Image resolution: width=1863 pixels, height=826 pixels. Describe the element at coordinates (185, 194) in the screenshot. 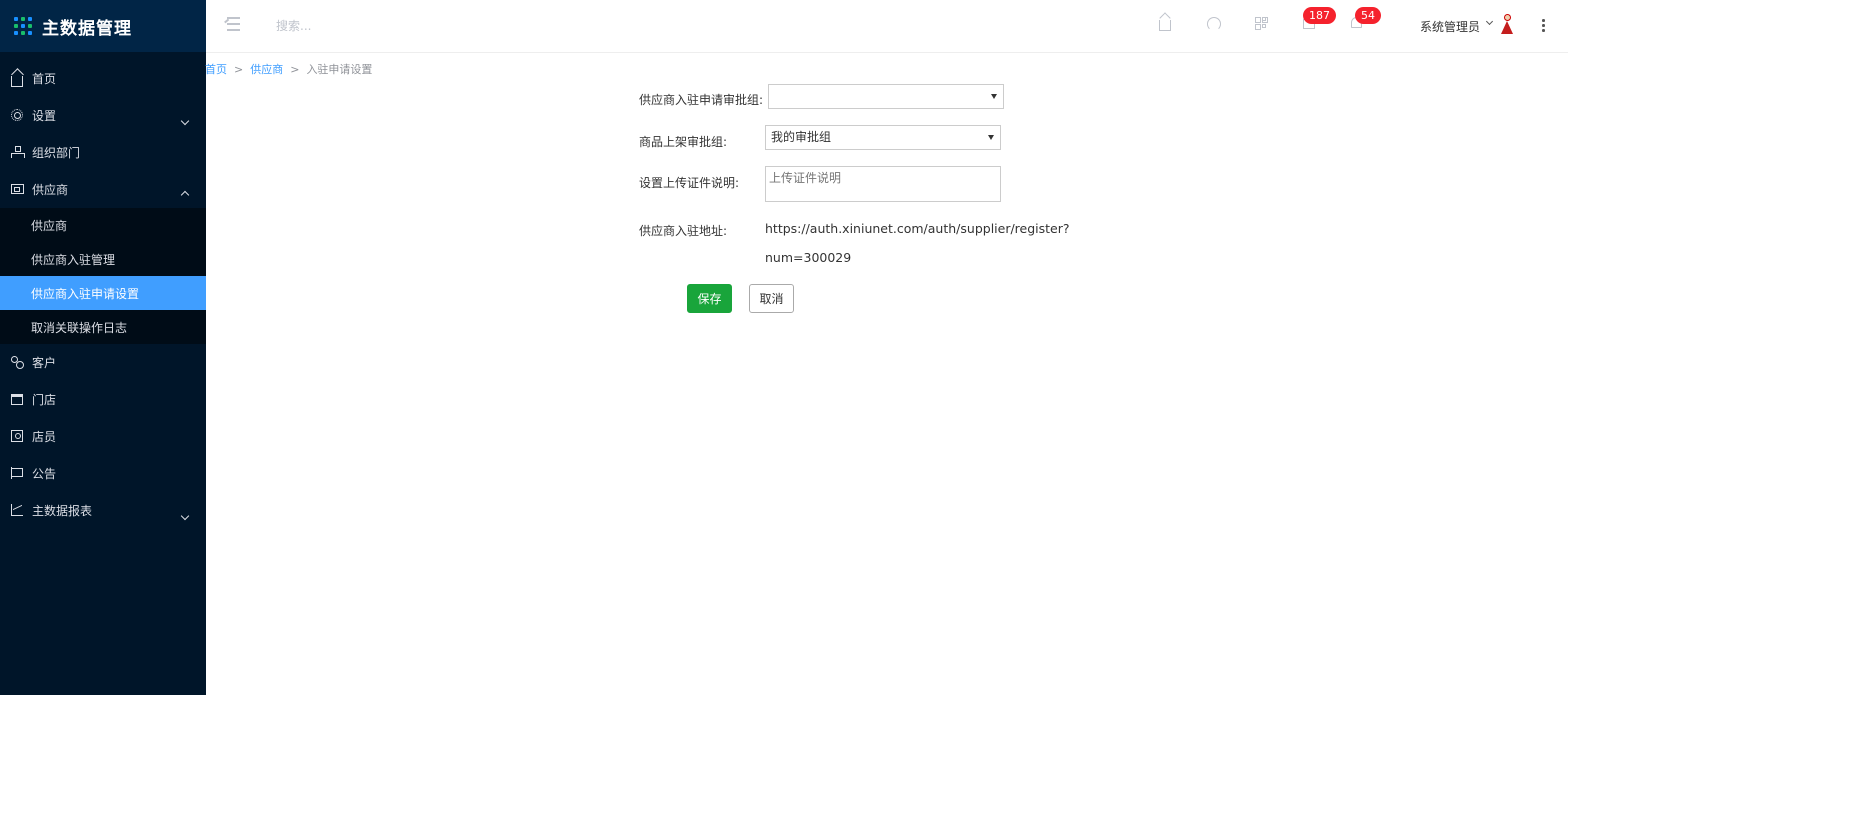

I see `chevron-up-icon` at that location.